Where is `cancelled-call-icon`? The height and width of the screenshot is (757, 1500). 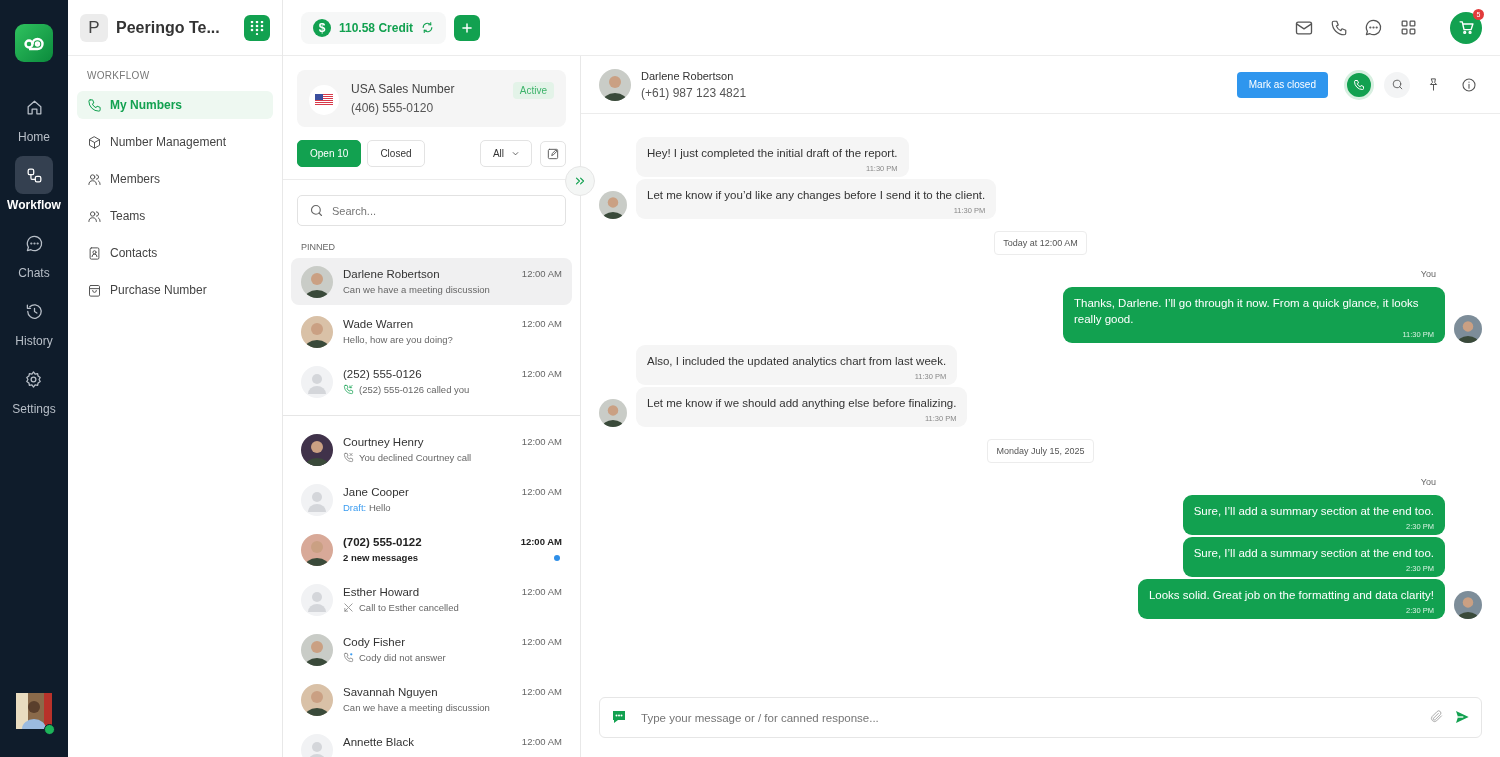 cancelled-call-icon is located at coordinates (348, 607).